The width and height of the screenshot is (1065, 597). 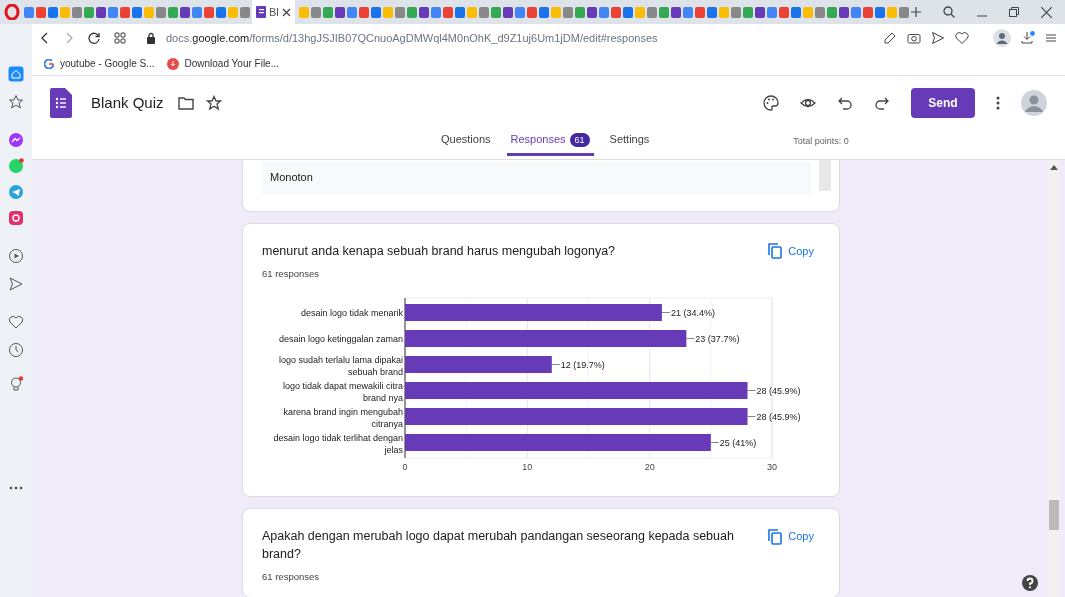 I want to click on telegram-icon, so click(x=16, y=192).